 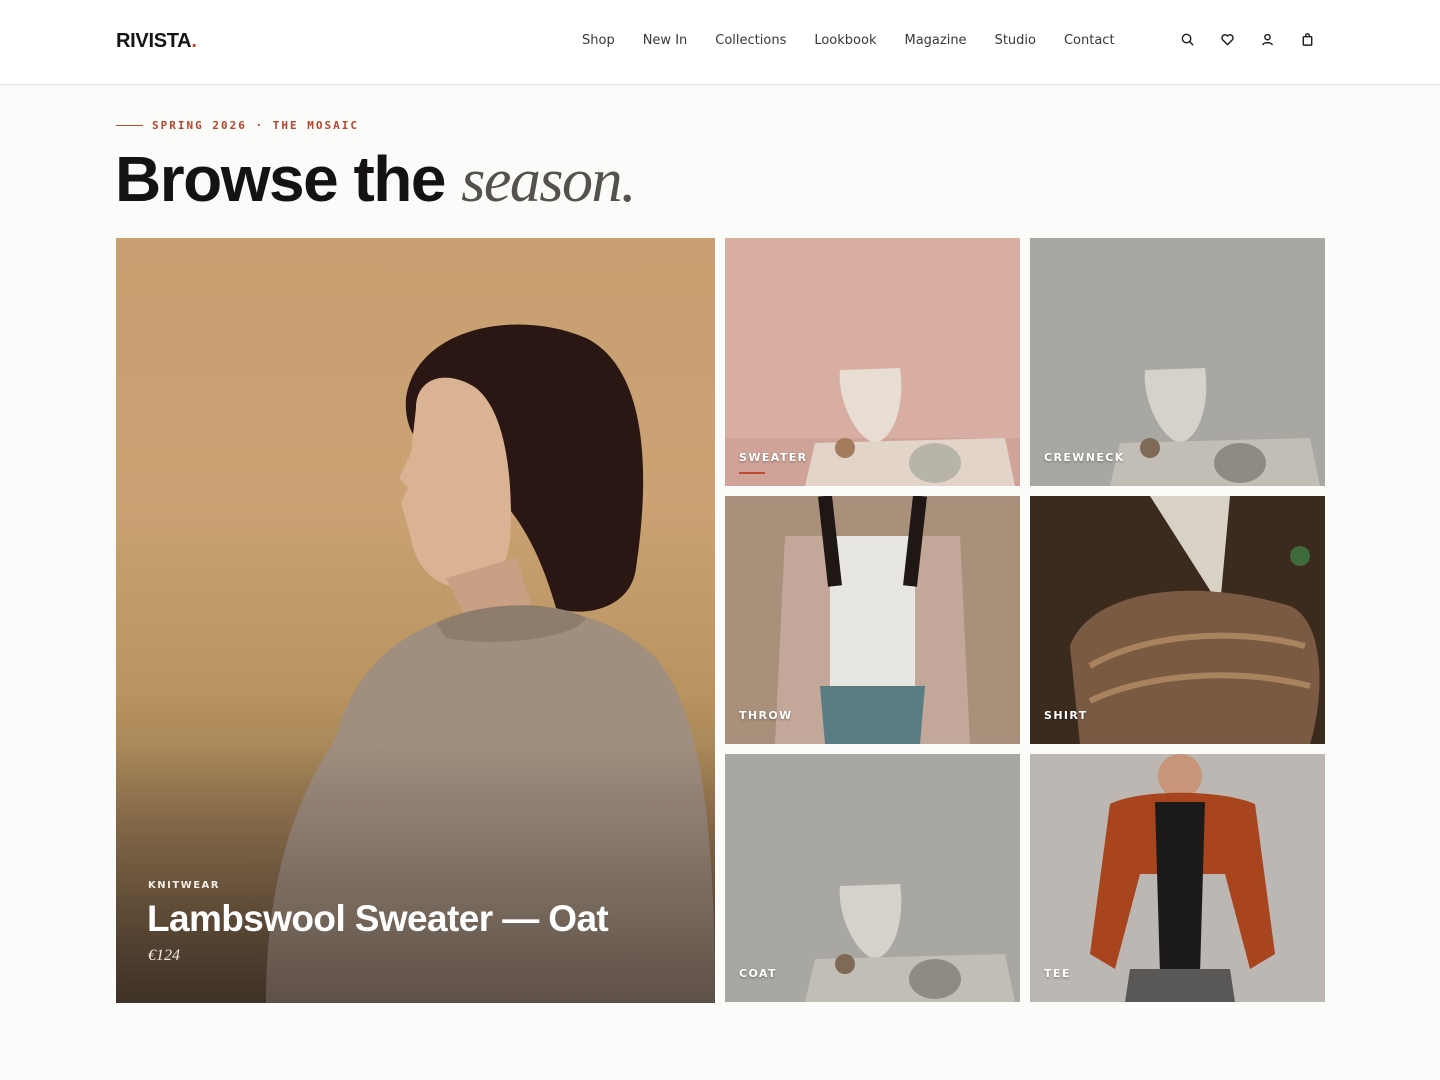 I want to click on nav-item-contact: Contact, so click(x=1089, y=40).